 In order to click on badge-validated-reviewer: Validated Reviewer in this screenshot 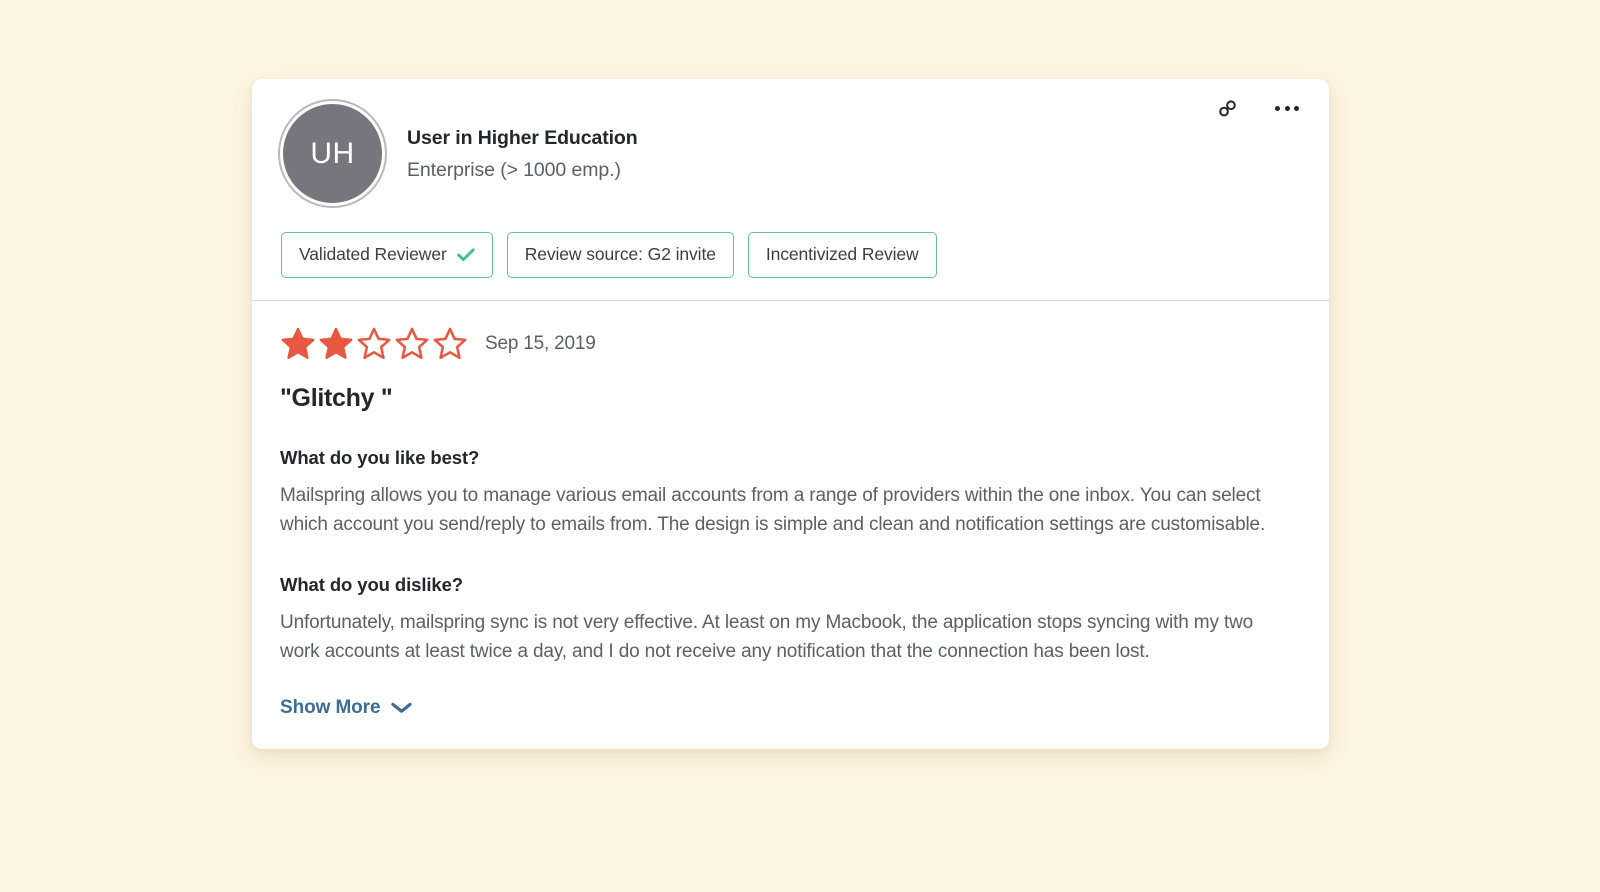, I will do `click(387, 255)`.